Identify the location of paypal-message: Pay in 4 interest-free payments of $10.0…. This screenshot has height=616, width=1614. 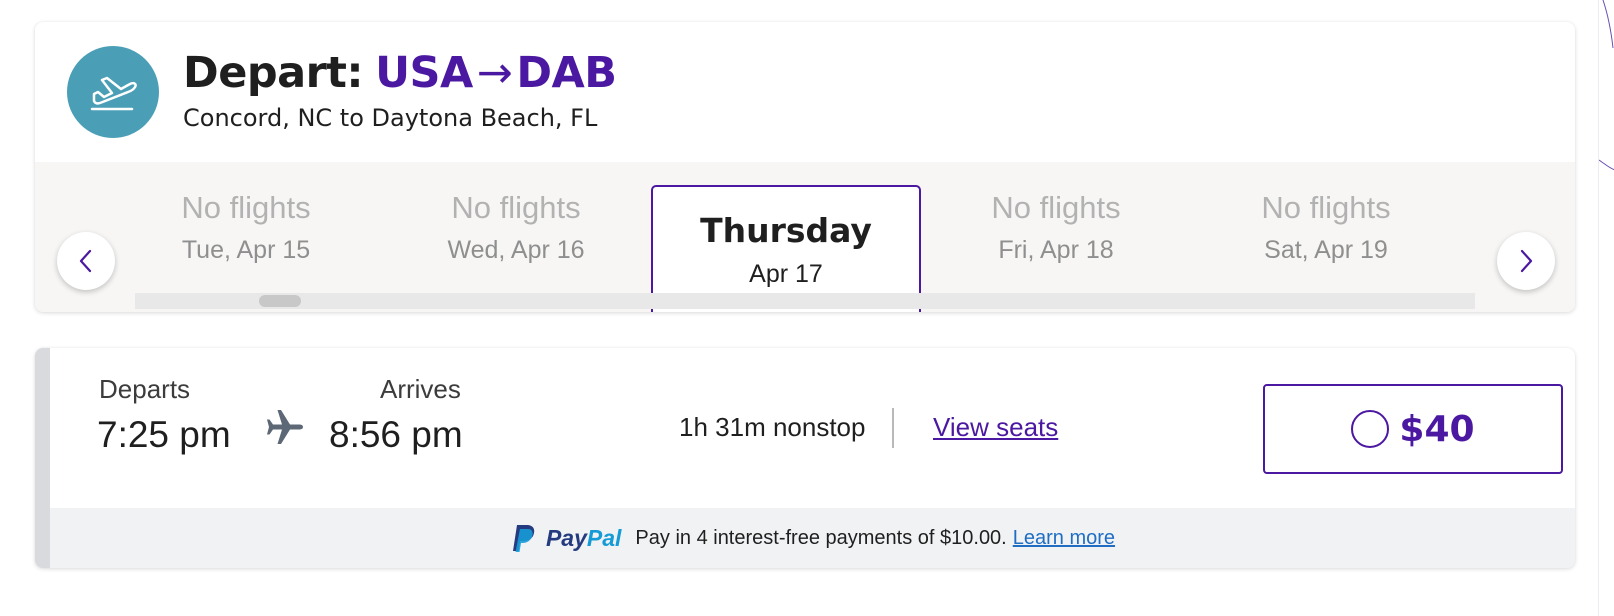
(821, 537).